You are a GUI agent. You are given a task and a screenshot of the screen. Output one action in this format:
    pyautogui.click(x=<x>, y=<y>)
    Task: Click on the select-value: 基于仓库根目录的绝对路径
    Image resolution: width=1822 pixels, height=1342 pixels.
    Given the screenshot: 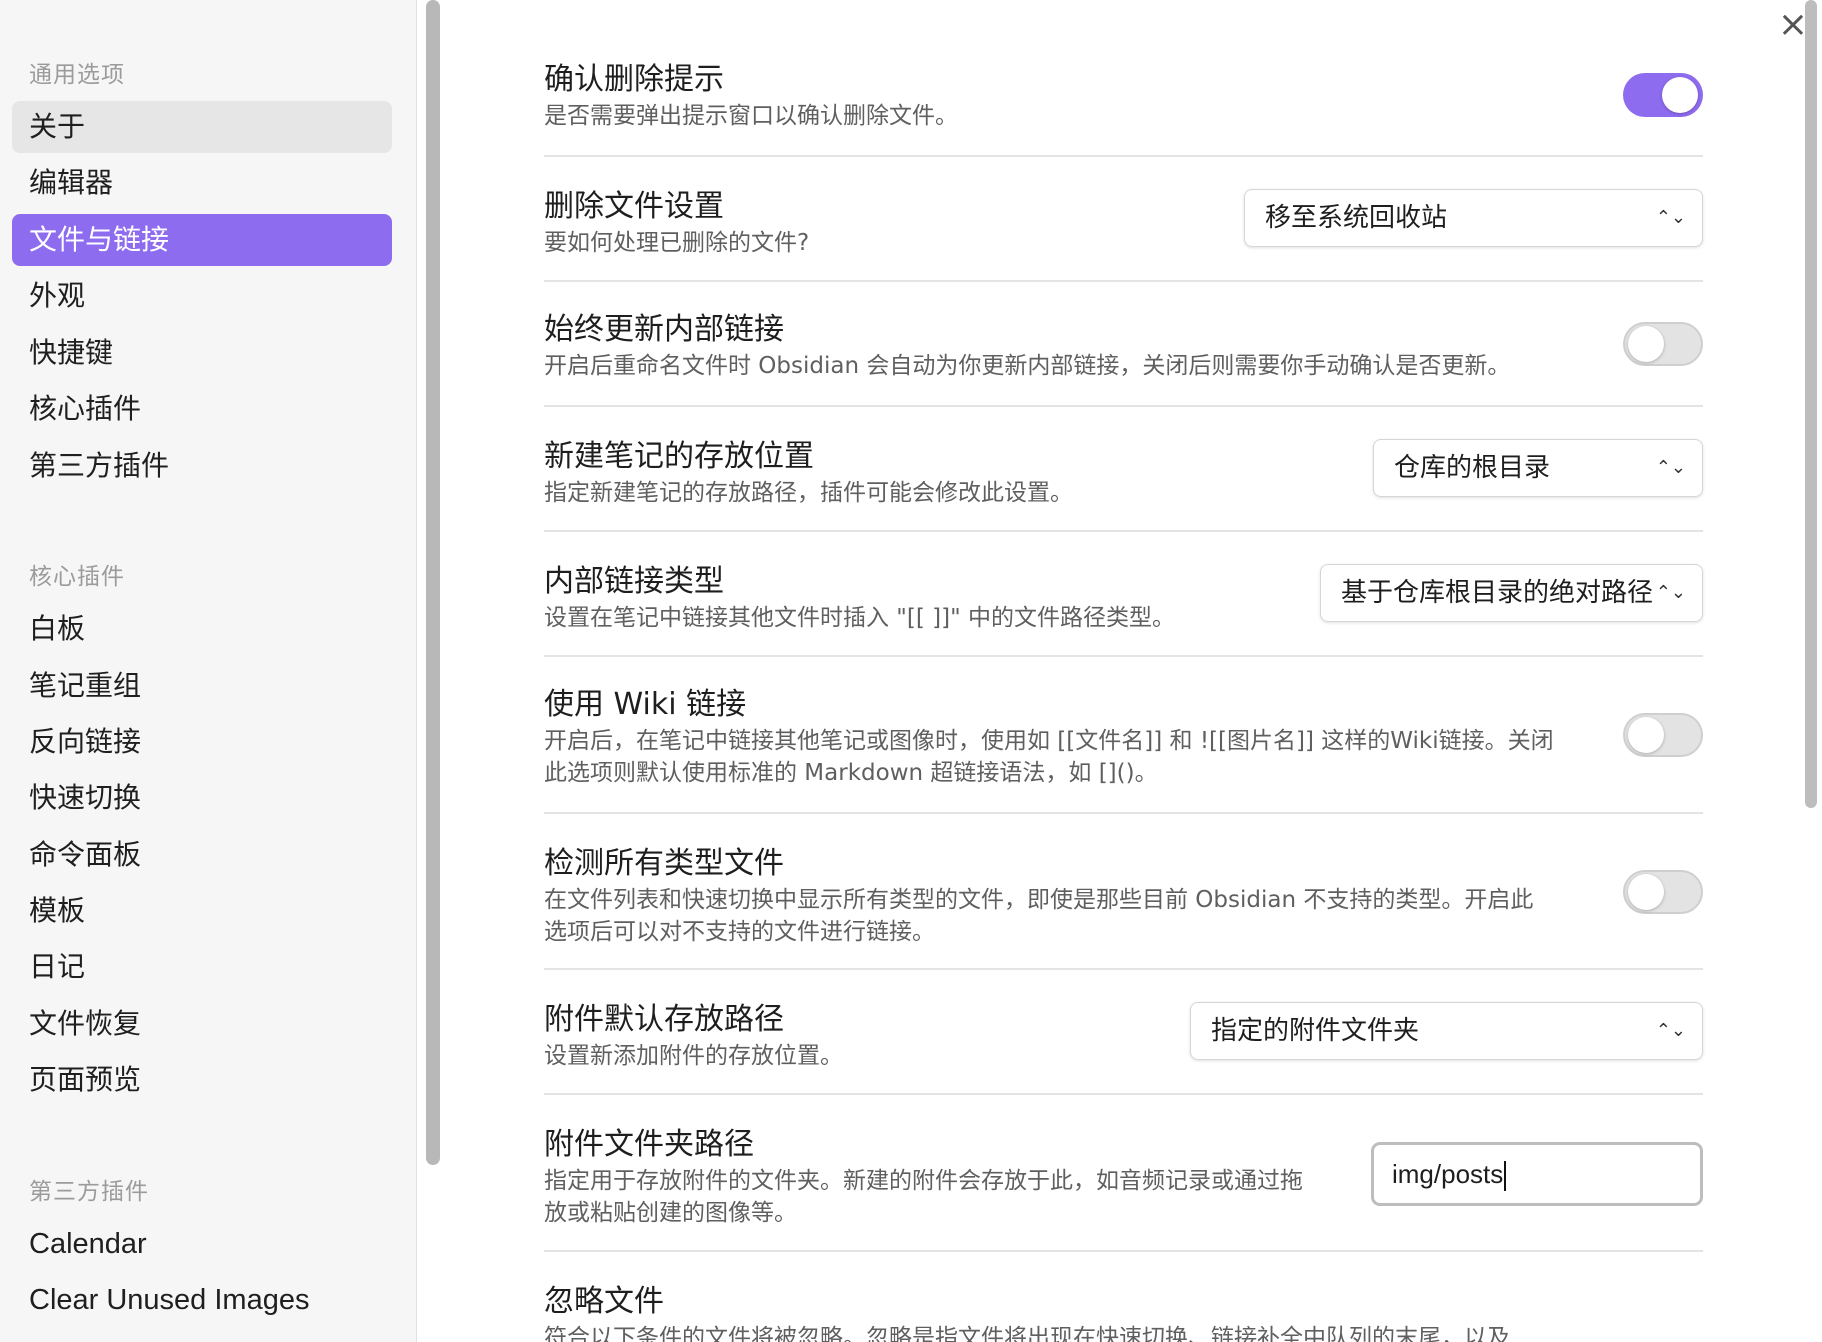 What is the action you would take?
    pyautogui.click(x=1497, y=593)
    